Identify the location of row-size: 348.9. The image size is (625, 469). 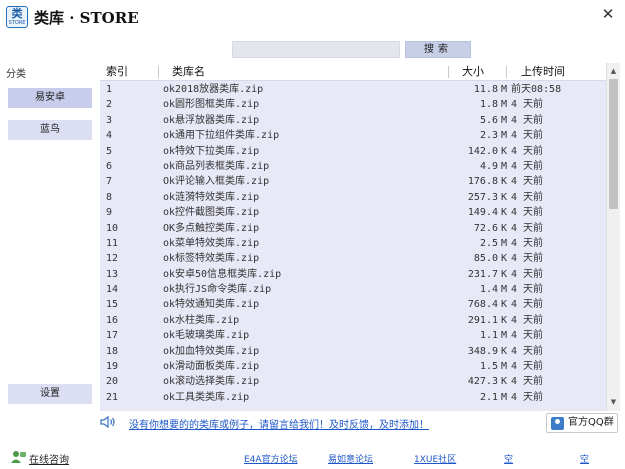
(482, 351).